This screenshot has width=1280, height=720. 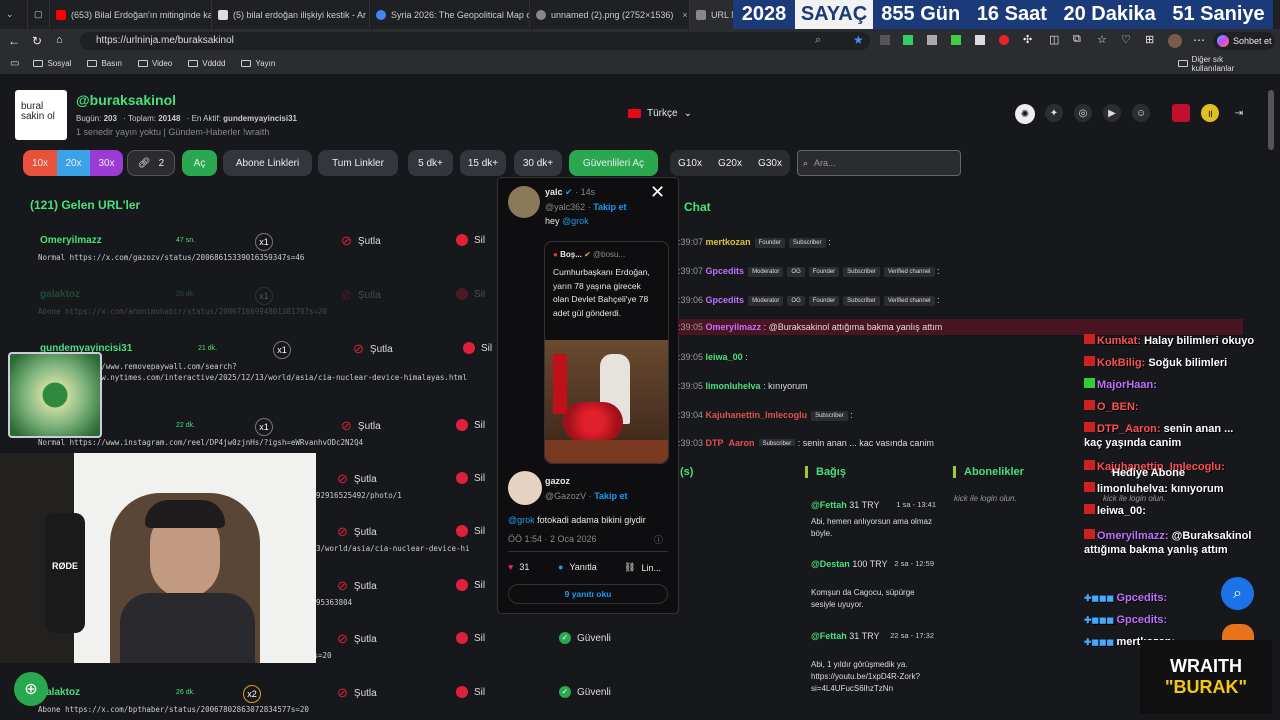 What do you see at coordinates (14, 41) in the screenshot?
I see `back-icon: ←` at bounding box center [14, 41].